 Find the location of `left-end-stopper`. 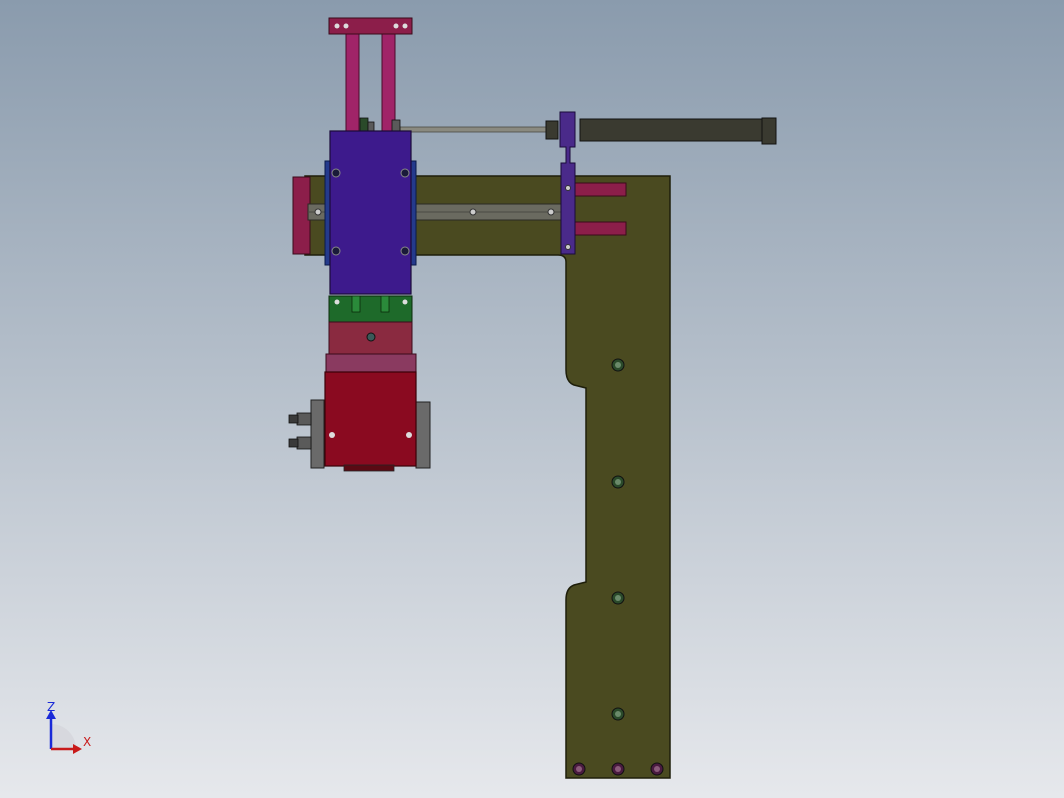

left-end-stopper is located at coordinates (301, 215).